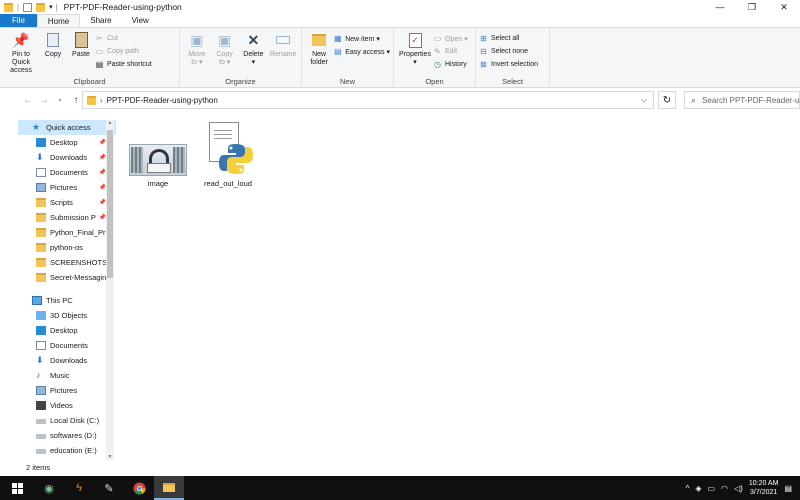 The image size is (800, 500). I want to click on nav-item-pc-documents: Documents, so click(67, 345).